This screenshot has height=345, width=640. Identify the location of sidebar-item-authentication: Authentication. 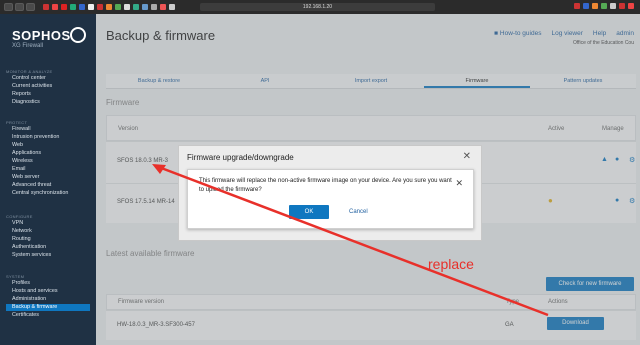
(54, 247).